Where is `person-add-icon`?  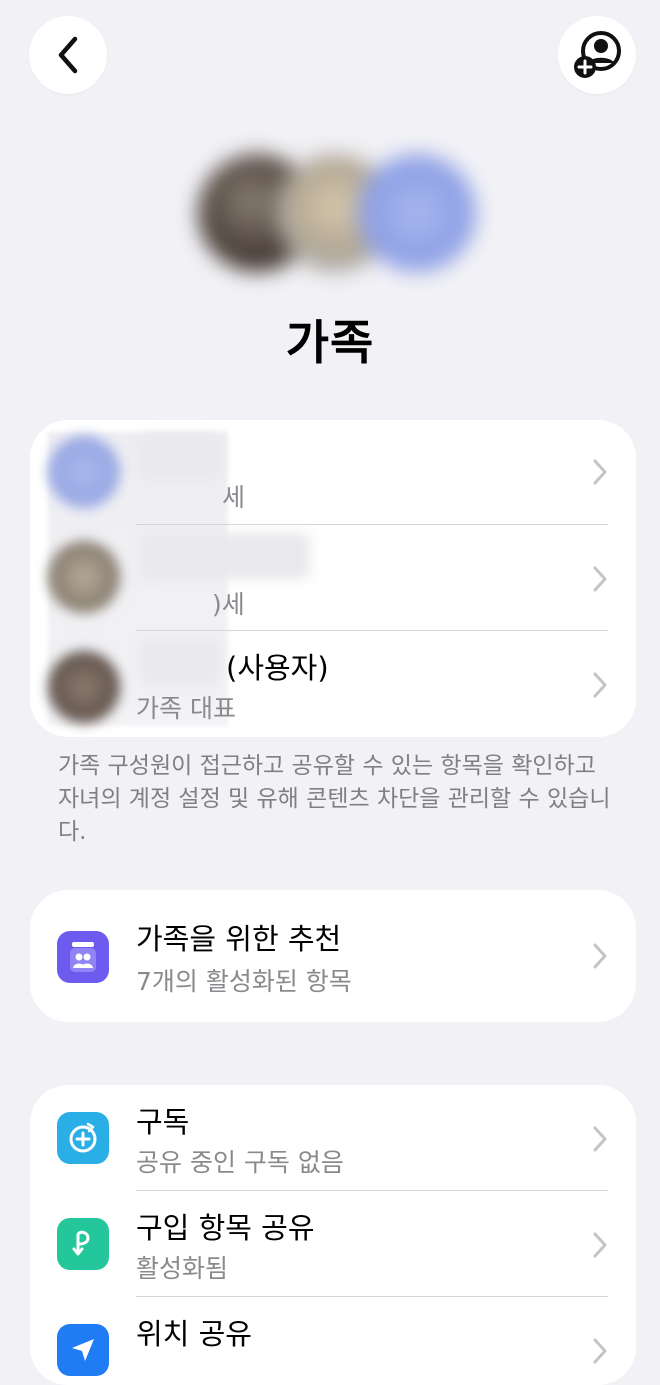 person-add-icon is located at coordinates (597, 54).